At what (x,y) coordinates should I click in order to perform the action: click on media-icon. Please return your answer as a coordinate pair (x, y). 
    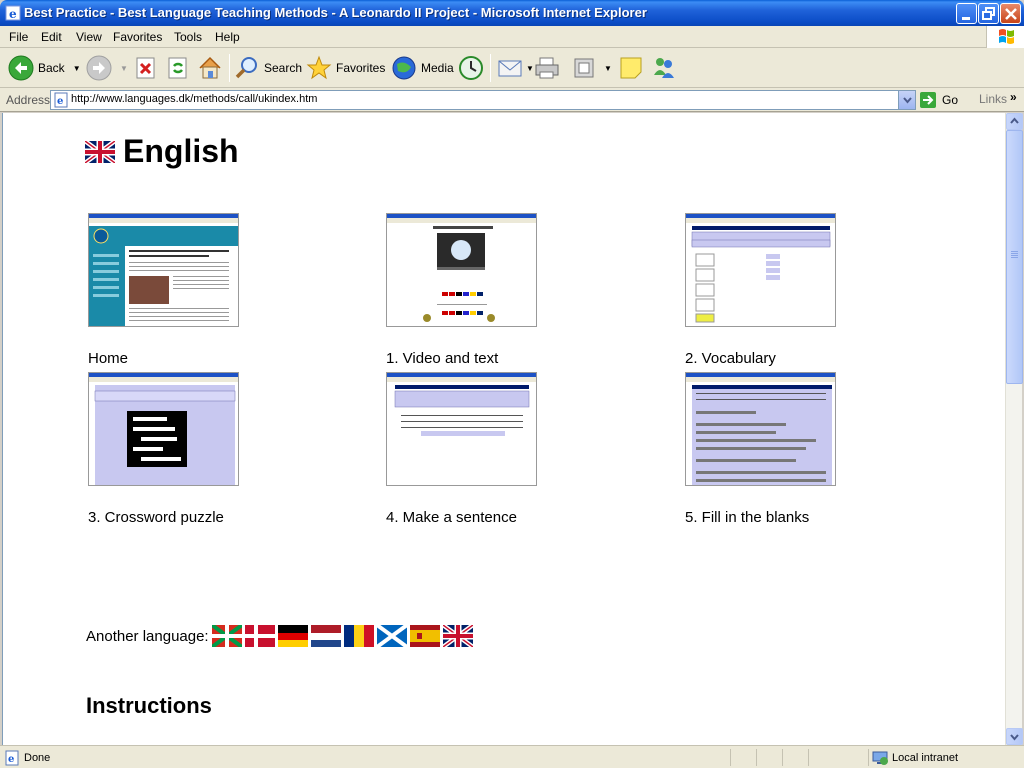
    Looking at the image, I should click on (404, 68).